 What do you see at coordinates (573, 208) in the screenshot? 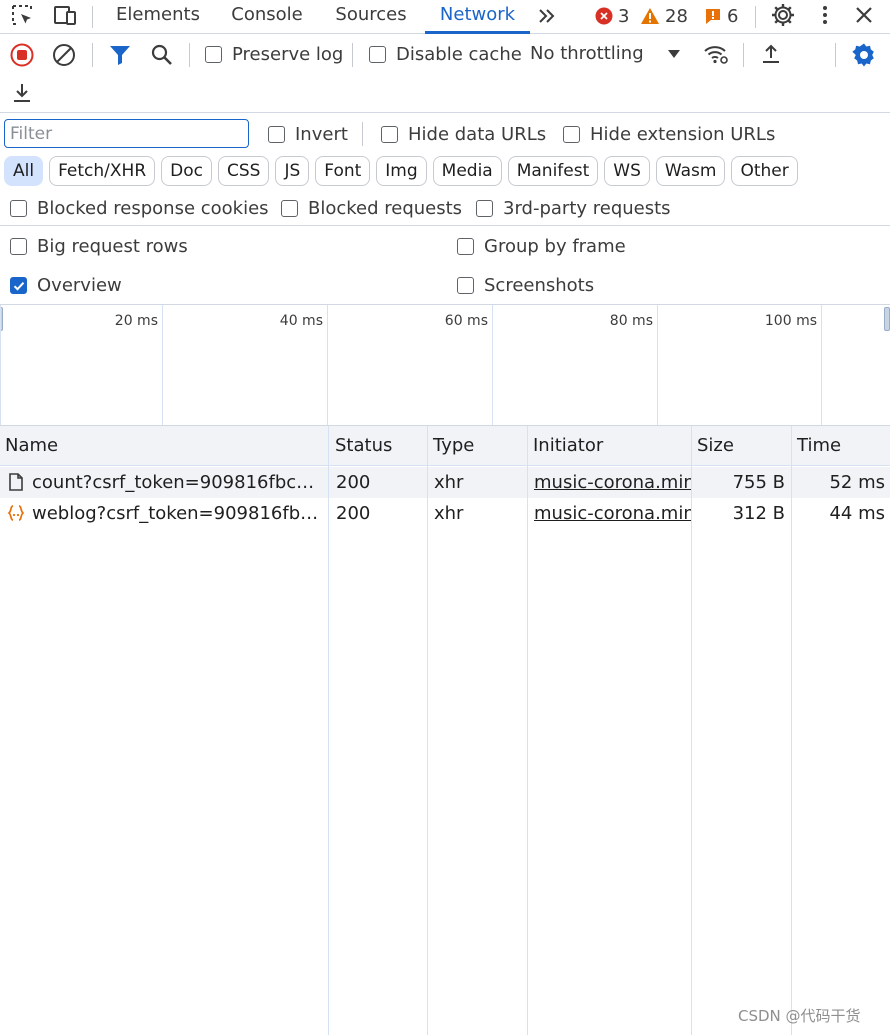
I see `third-party-requests-checkbox: 3rd-party requests` at bounding box center [573, 208].